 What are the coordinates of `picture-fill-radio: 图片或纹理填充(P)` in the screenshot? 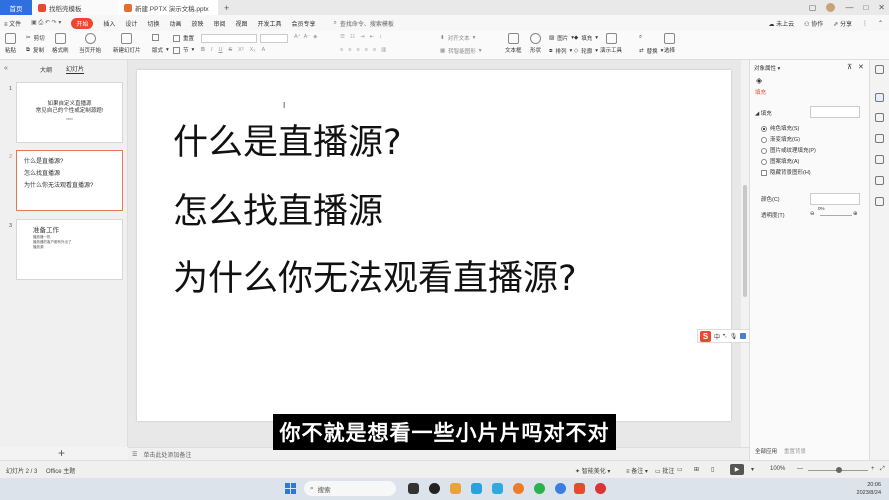 It's located at (788, 150).